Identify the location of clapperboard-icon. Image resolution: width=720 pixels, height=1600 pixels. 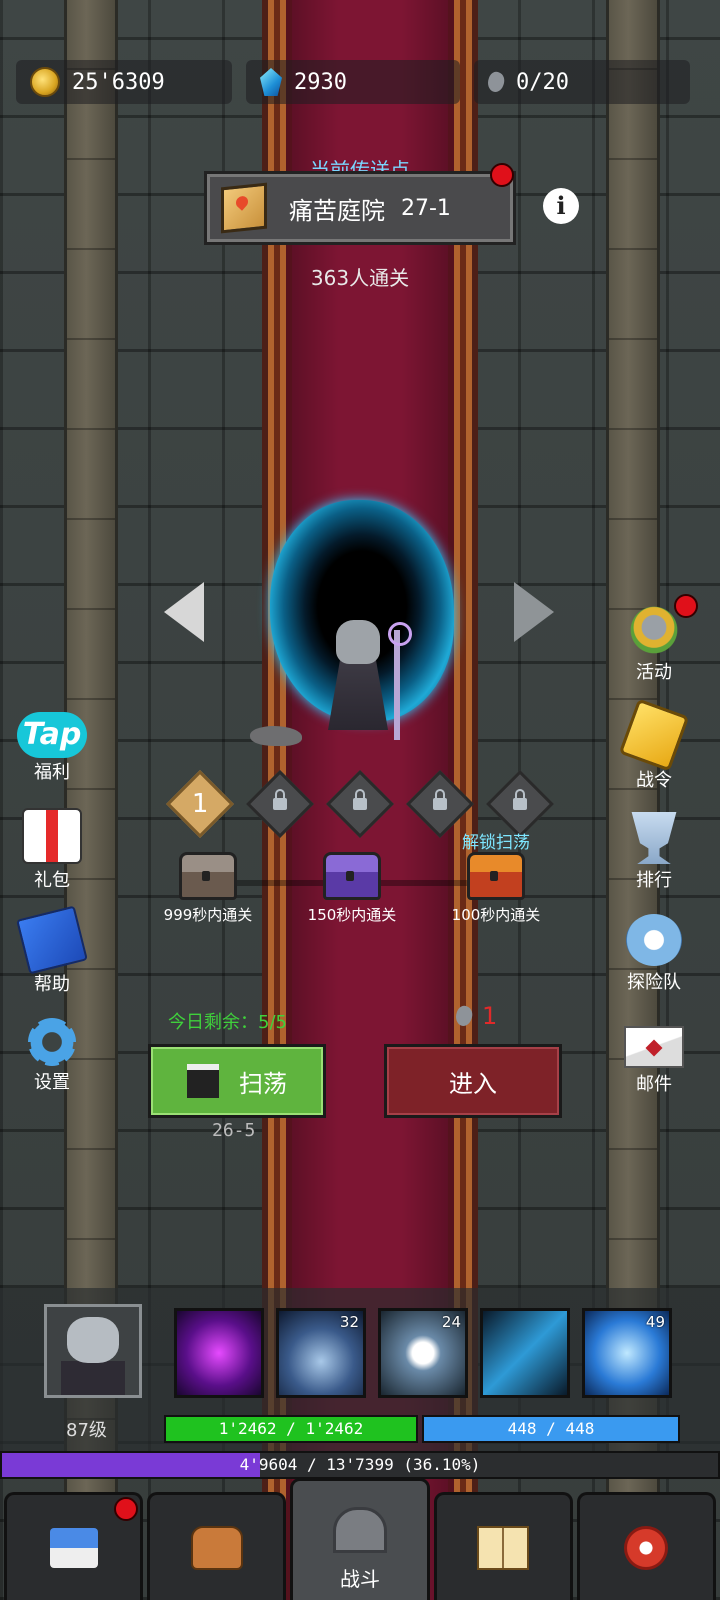
(203, 1081).